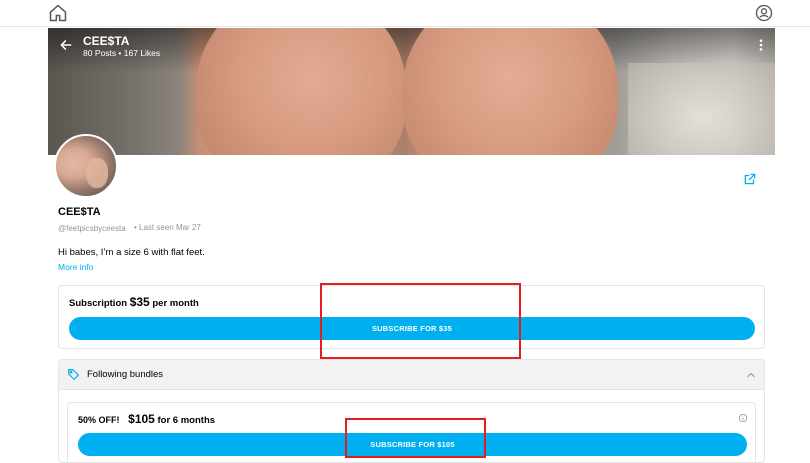 The width and height of the screenshot is (810, 463). I want to click on bundle-duration: for 6 months, so click(186, 420).